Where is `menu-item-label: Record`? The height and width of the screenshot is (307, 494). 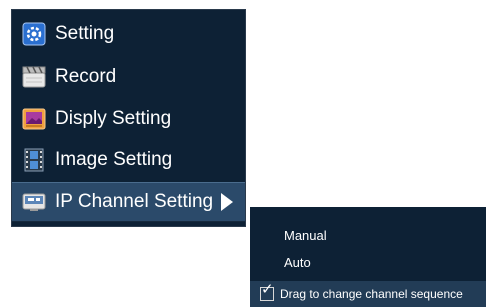 menu-item-label: Record is located at coordinates (86, 76).